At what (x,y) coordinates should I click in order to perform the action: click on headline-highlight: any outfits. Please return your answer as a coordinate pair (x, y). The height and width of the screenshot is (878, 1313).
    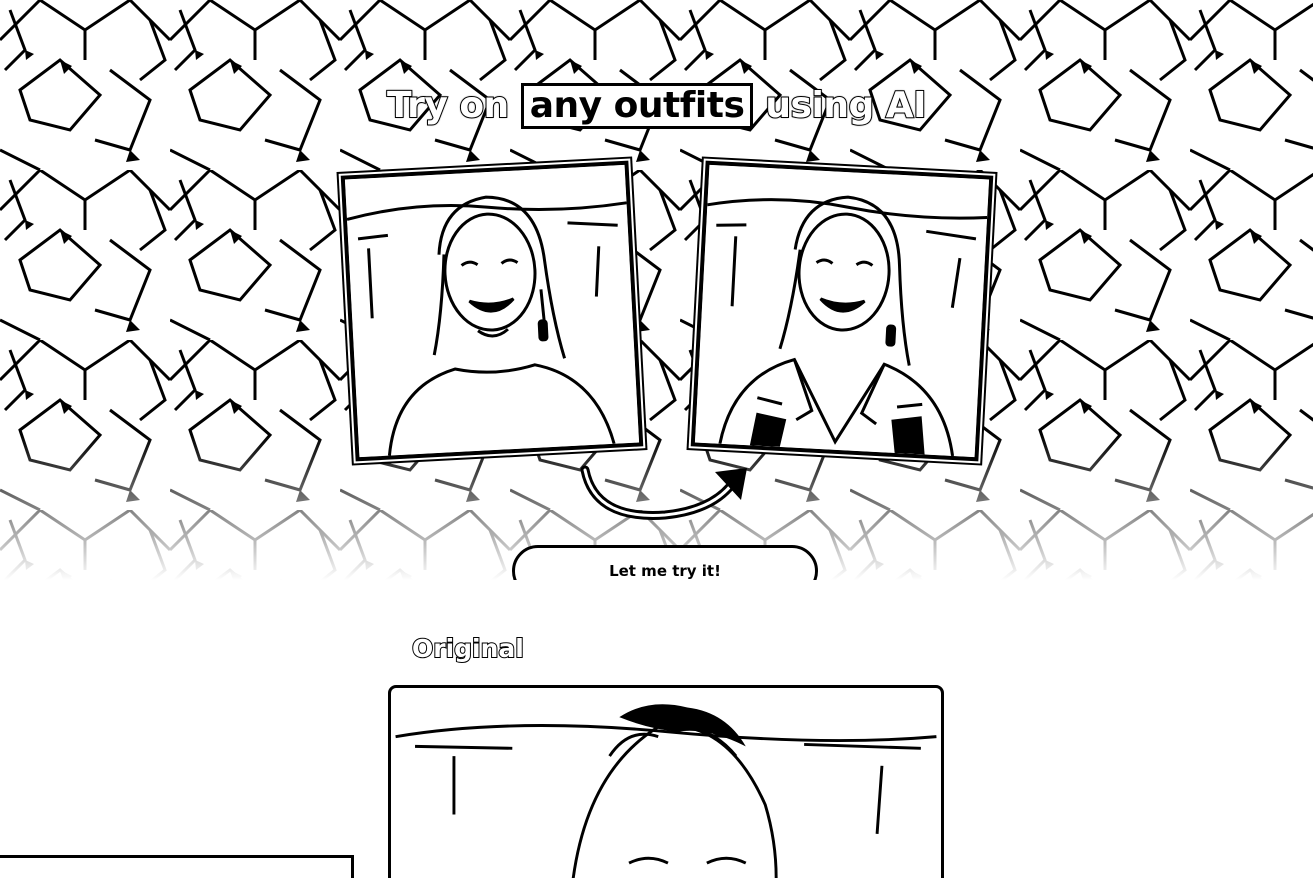
    Looking at the image, I should click on (637, 106).